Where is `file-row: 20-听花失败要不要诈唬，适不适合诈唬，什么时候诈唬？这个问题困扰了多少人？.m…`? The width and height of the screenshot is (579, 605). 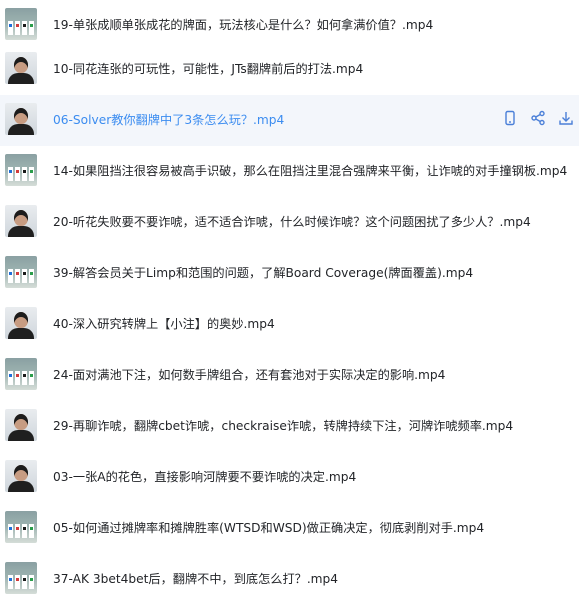
file-row: 20-听花失败要不要诈唬，适不适合诈唬，什么时候诈唬？这个问题困扰了多少人？.m… is located at coordinates (289, 222).